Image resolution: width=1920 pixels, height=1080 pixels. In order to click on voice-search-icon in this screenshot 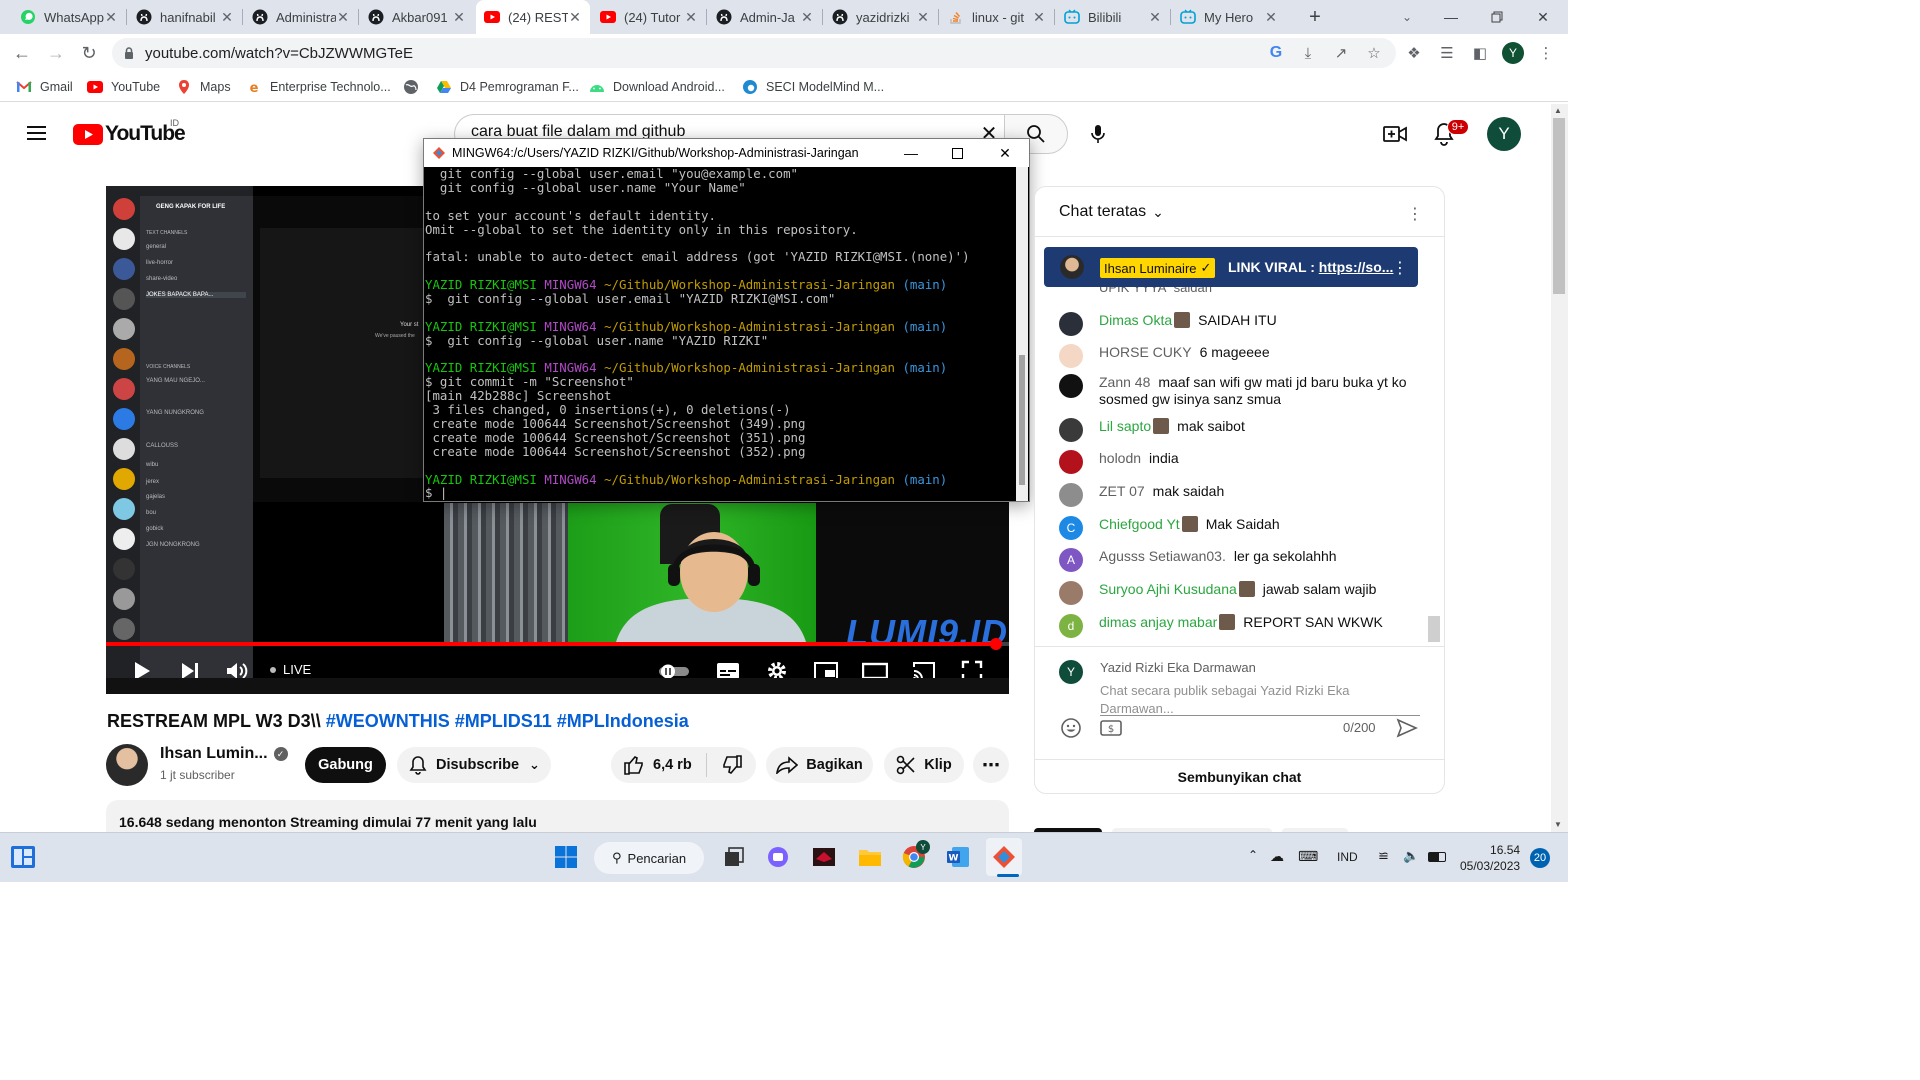, I will do `click(1098, 134)`.